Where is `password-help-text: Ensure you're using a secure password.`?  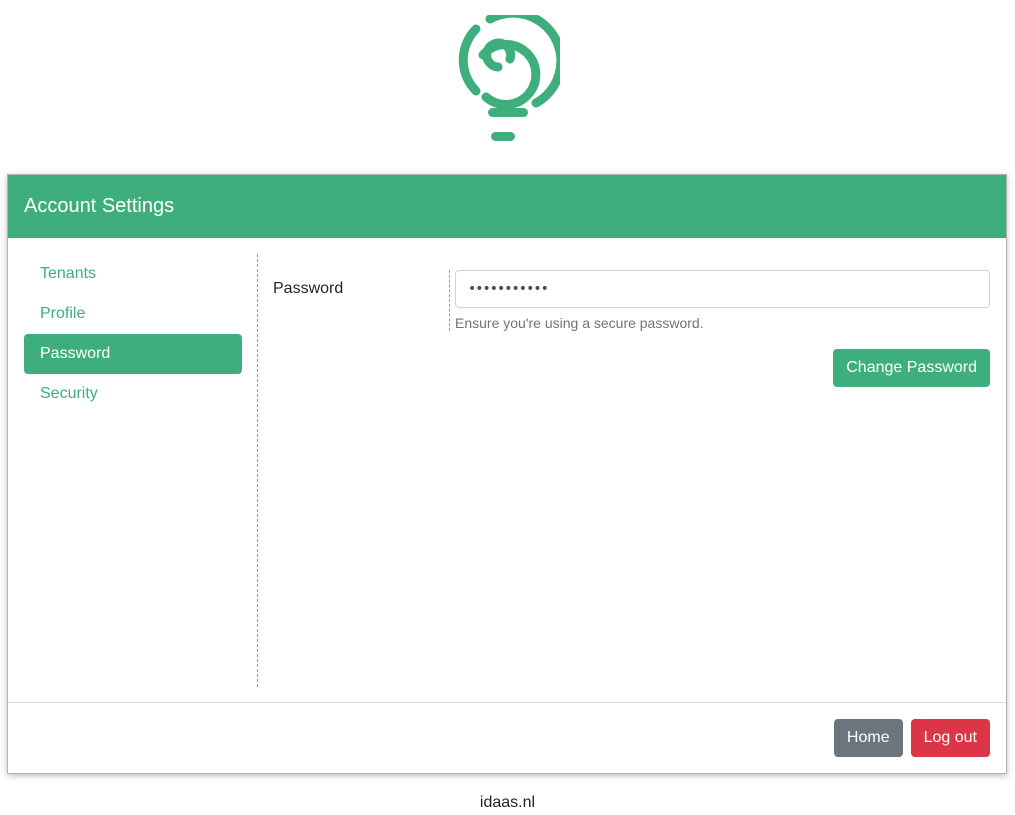 password-help-text: Ensure you're using a secure password. is located at coordinates (579, 323).